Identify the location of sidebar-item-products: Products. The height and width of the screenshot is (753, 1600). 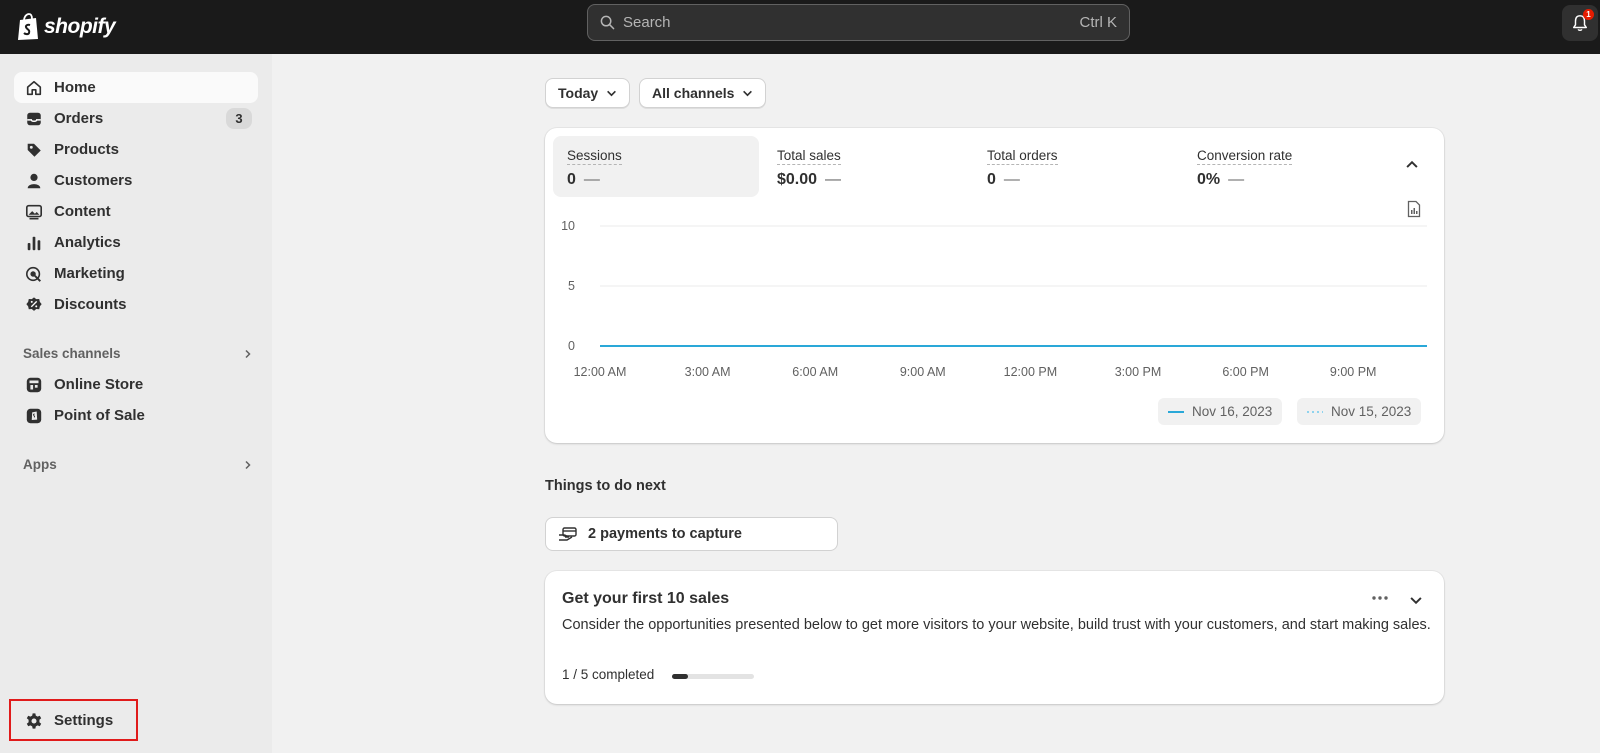
(136, 149).